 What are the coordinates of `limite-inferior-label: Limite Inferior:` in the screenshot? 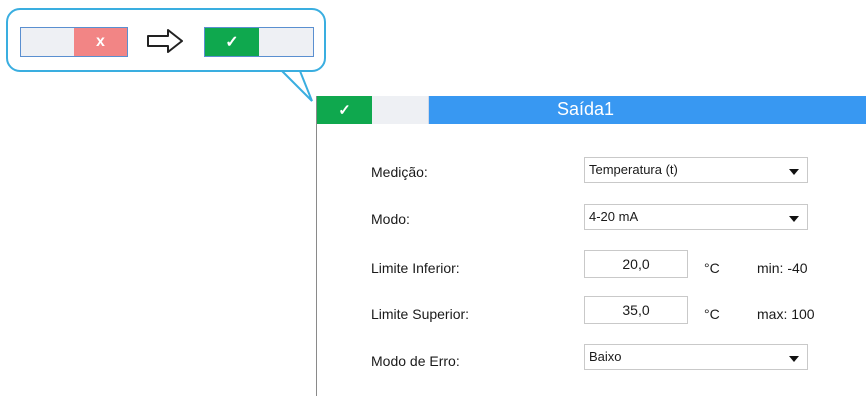 It's located at (415, 268).